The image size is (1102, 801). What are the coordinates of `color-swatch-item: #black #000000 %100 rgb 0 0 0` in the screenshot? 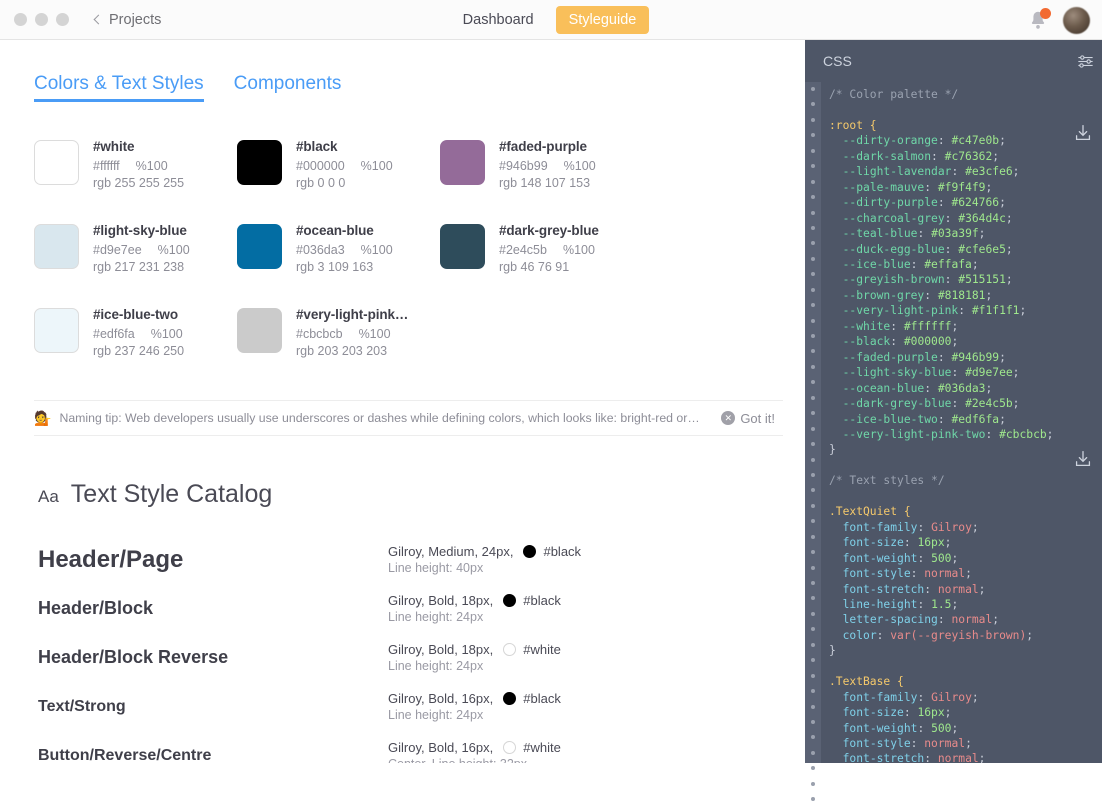 It's located at (338, 180).